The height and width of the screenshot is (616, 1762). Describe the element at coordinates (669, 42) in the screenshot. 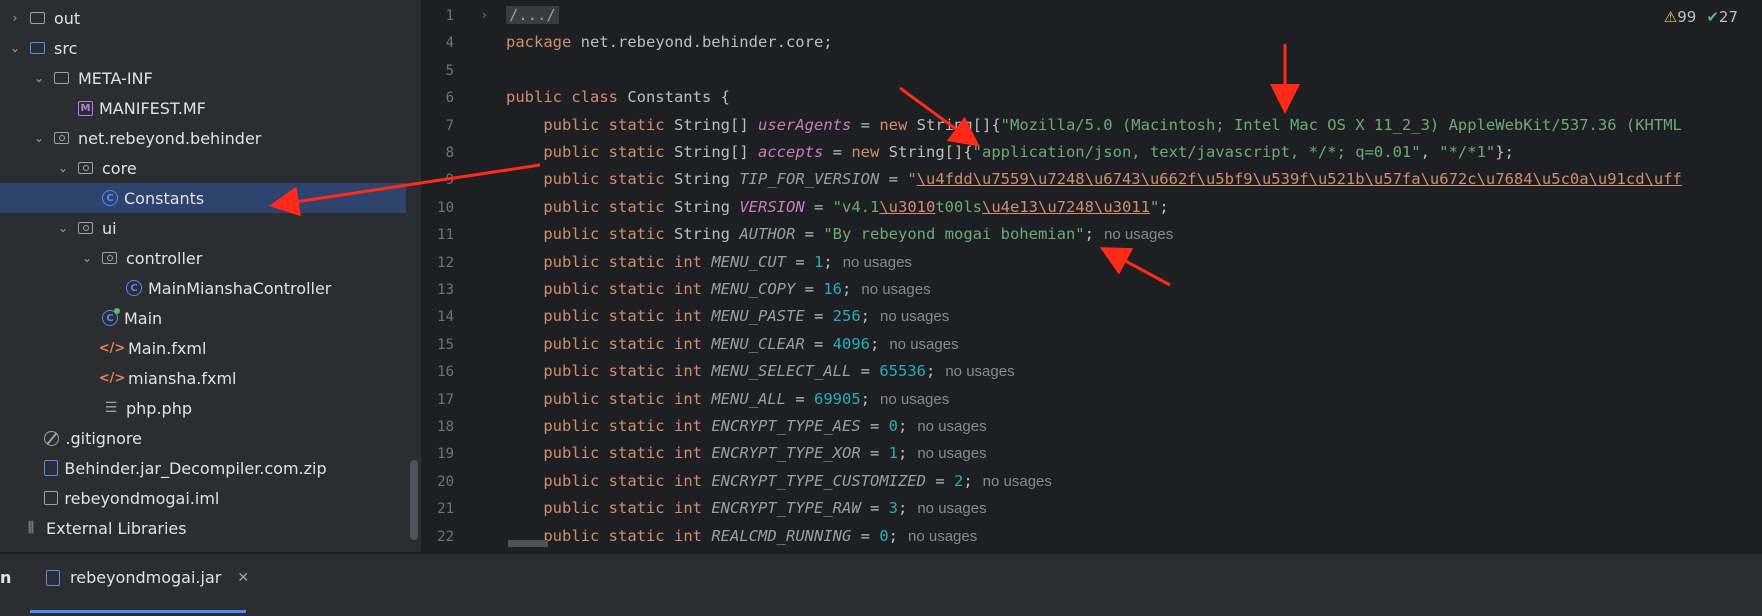

I see `code-line: package net.rebeyond.behinder.core;` at that location.